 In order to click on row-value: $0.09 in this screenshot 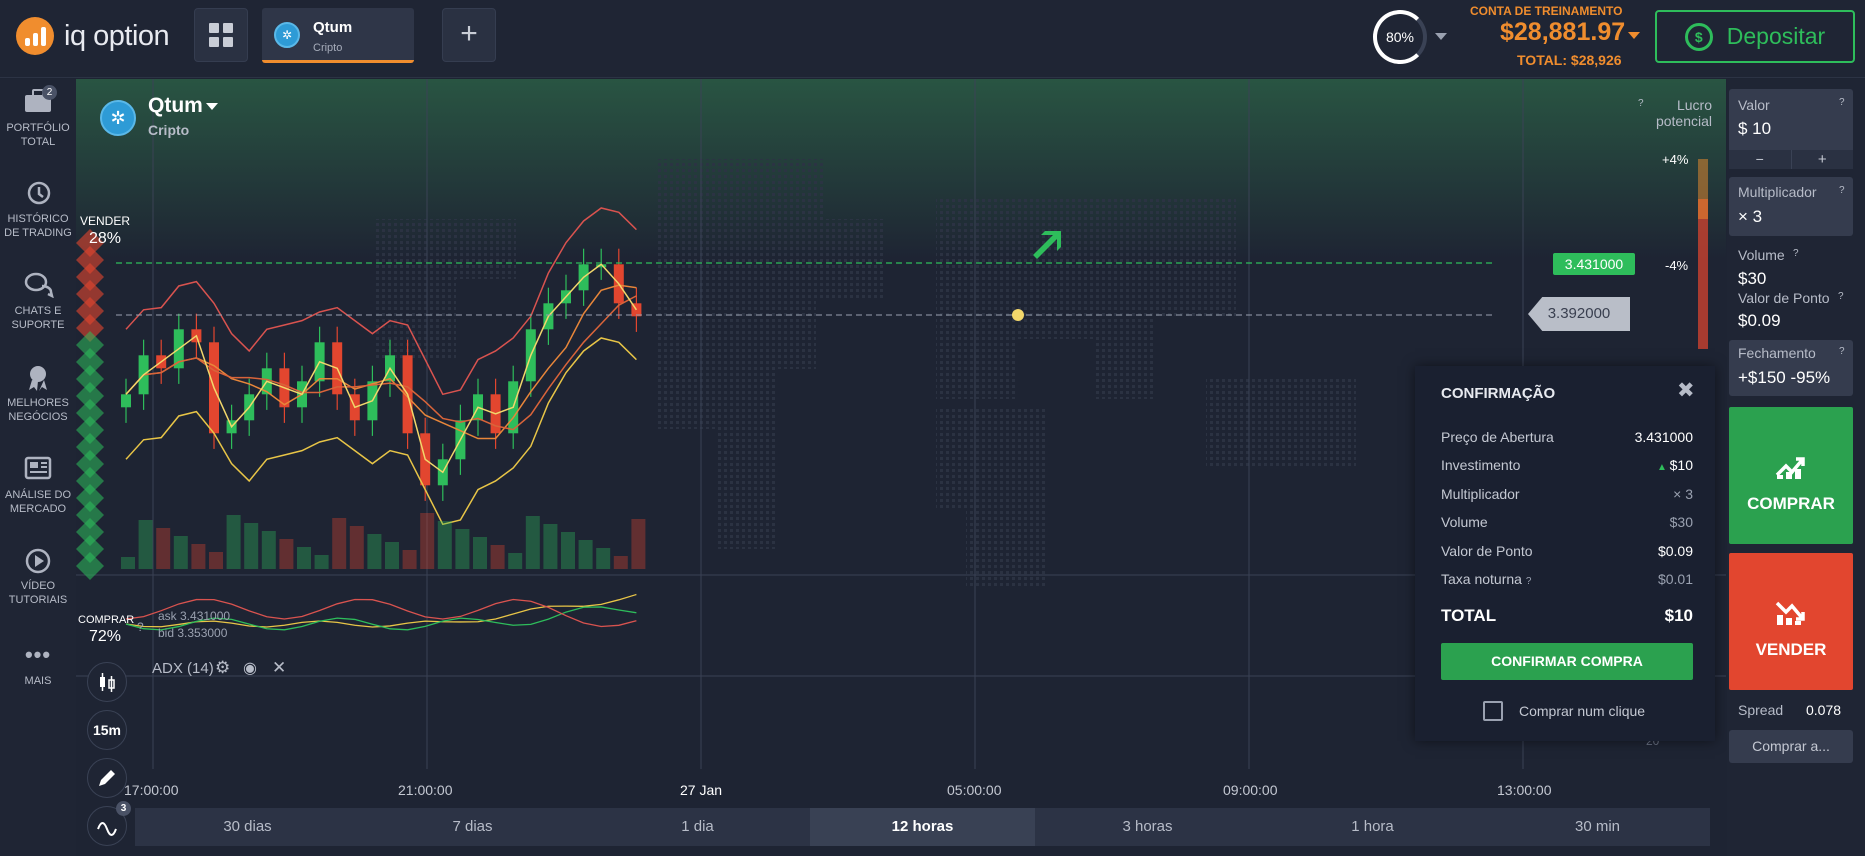, I will do `click(1675, 551)`.